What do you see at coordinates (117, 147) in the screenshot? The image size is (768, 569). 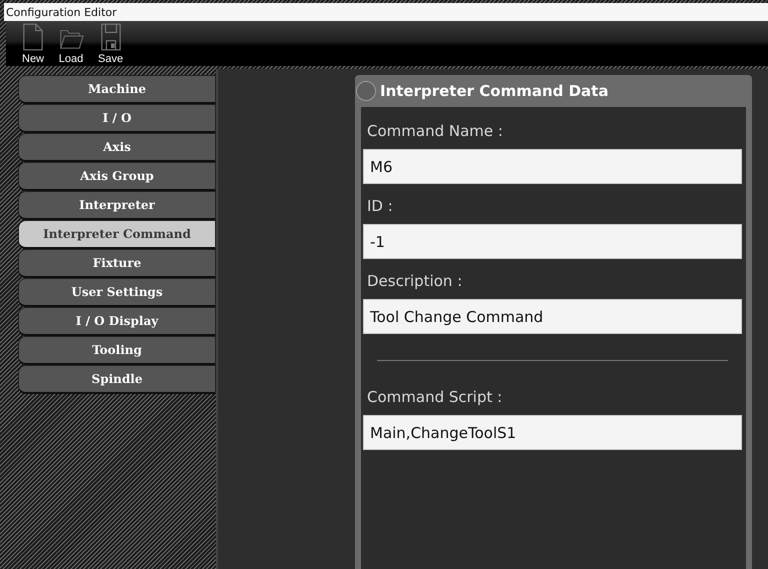 I see `sidebar-item: Axis` at bounding box center [117, 147].